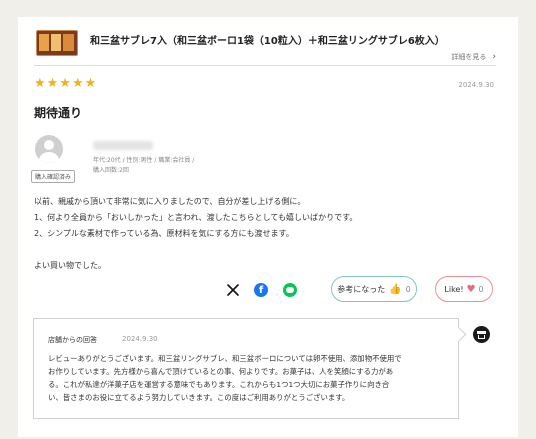 The height and width of the screenshot is (439, 536). I want to click on review-paragraph: よい買い物でした。, so click(70, 265).